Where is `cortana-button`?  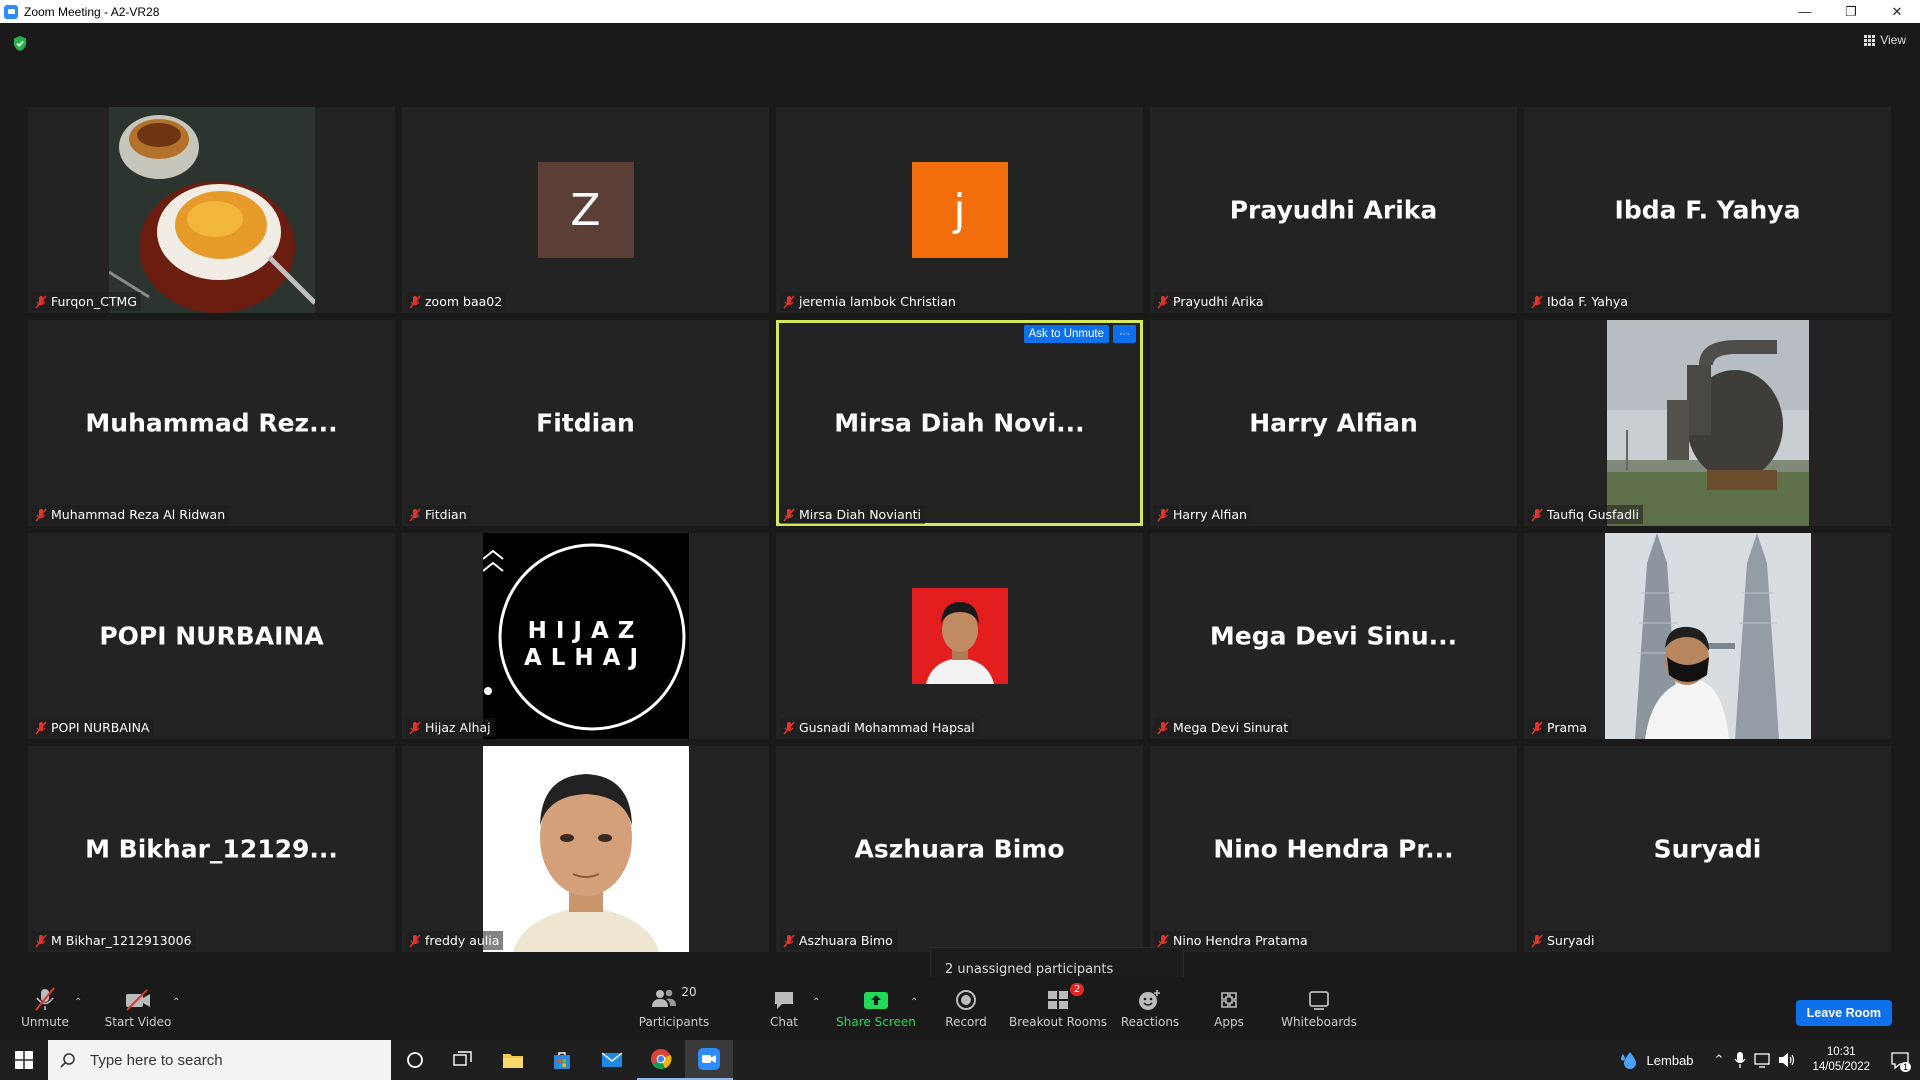 cortana-button is located at coordinates (415, 1060).